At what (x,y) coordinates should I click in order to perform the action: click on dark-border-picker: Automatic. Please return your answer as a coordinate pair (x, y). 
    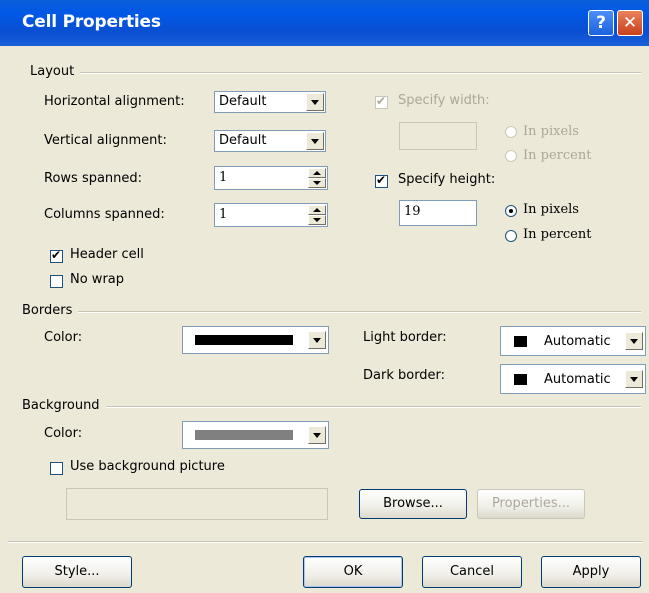
    Looking at the image, I should click on (573, 379).